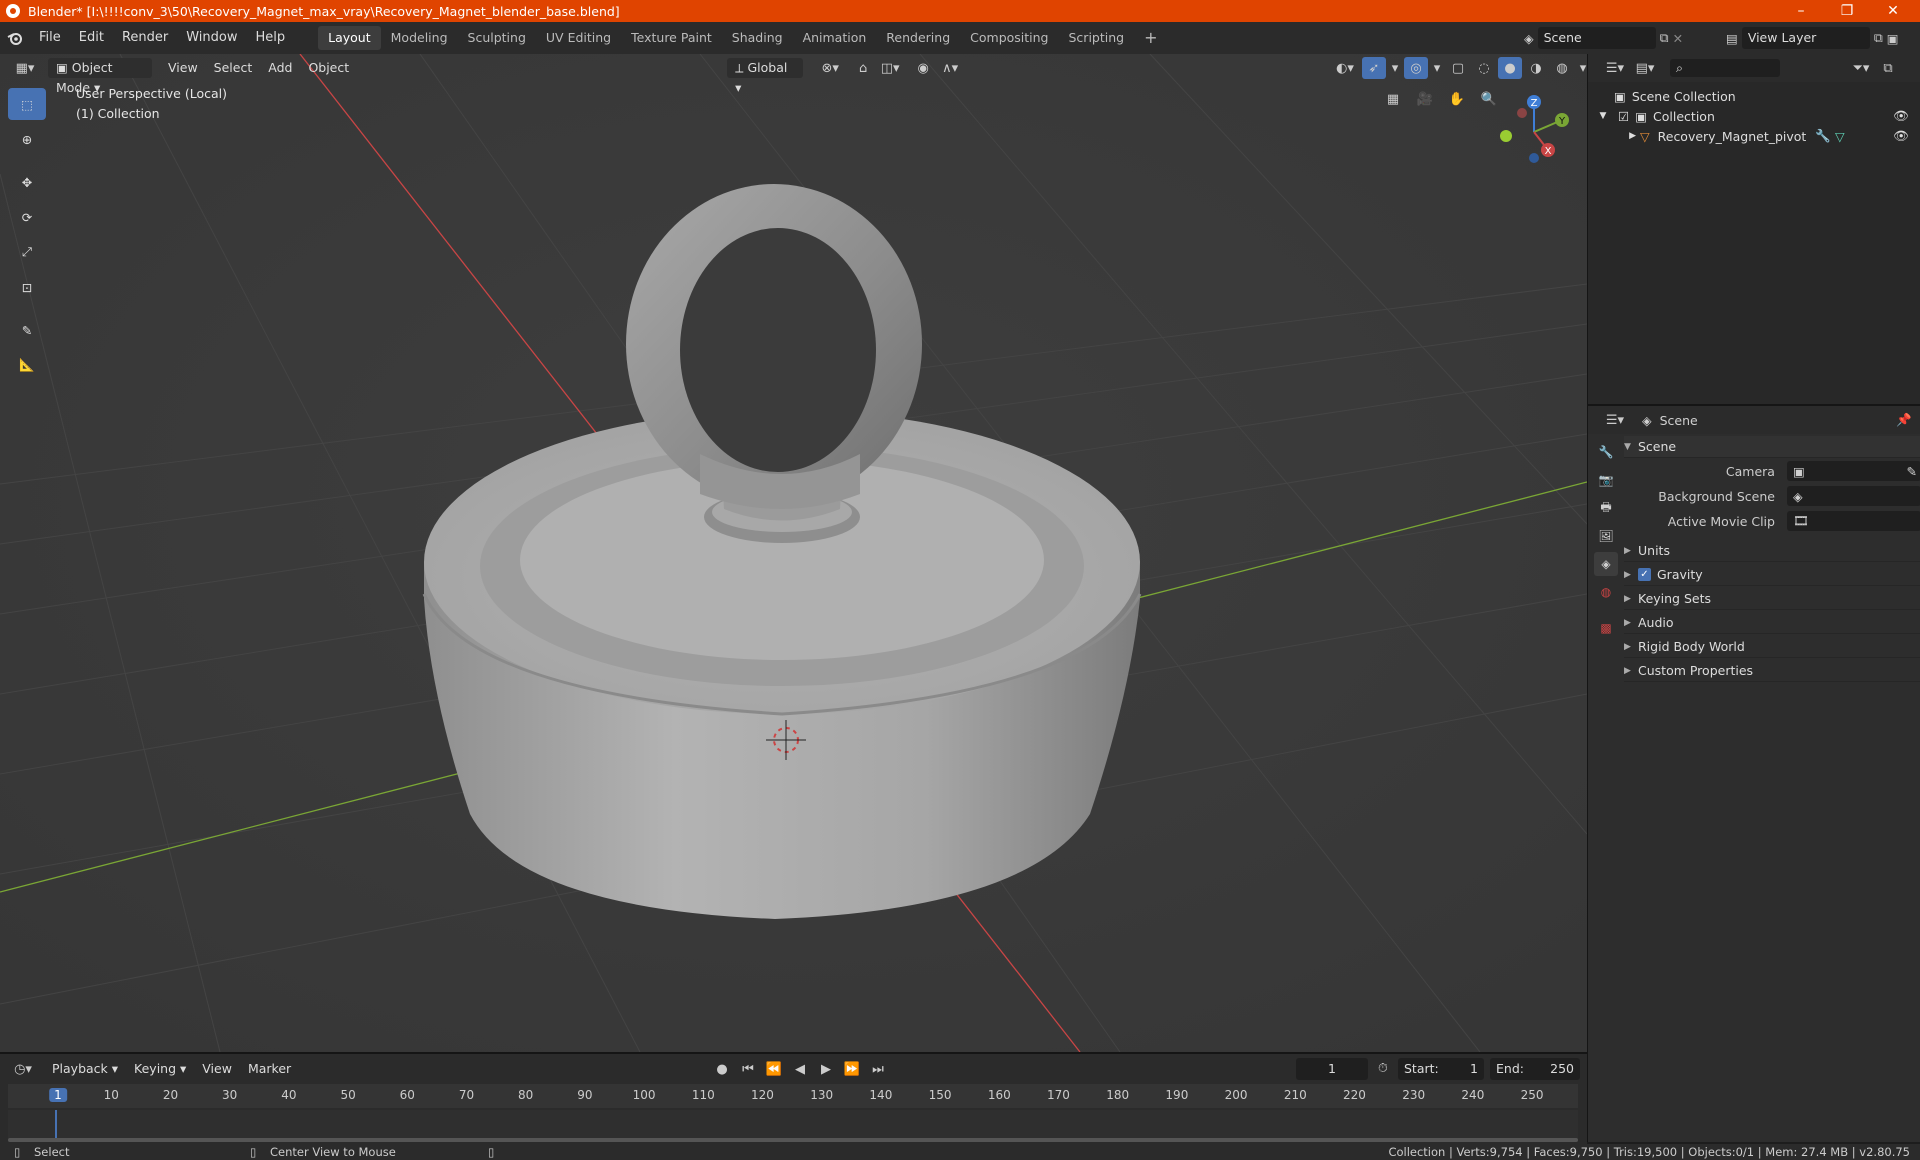 This screenshot has height=1160, width=1920. What do you see at coordinates (1888, 68) in the screenshot?
I see `new-collection-icon: ⧉` at bounding box center [1888, 68].